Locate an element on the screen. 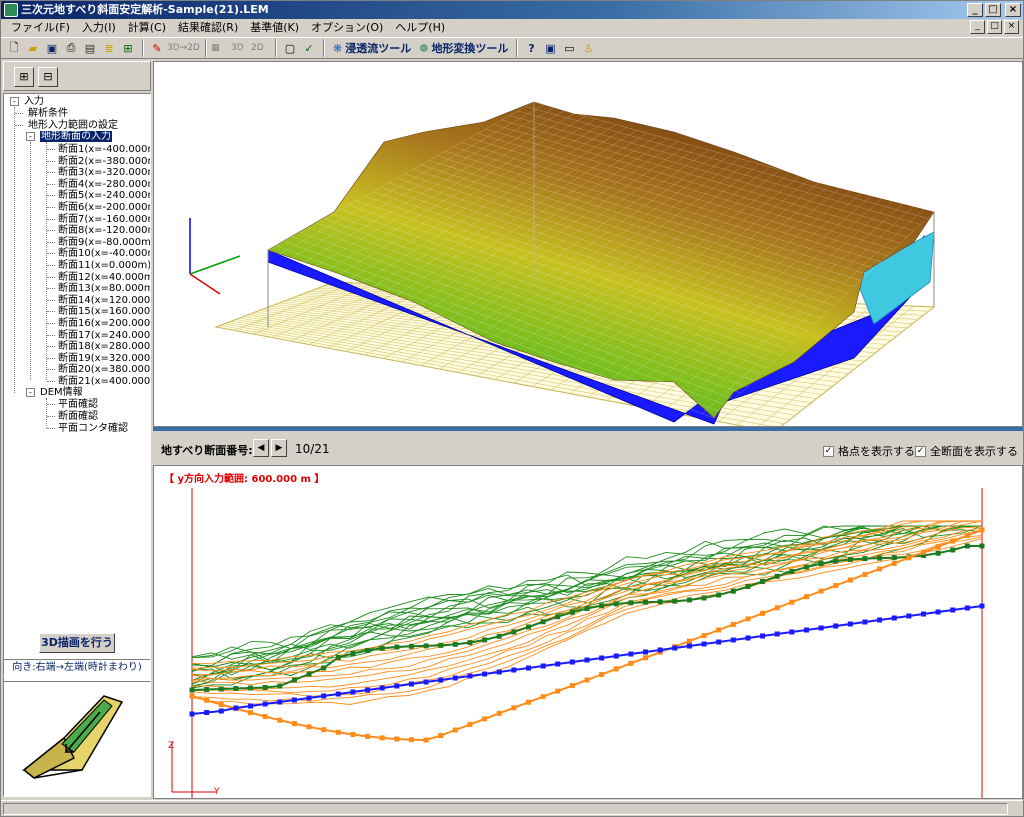 The width and height of the screenshot is (1024, 817). tree-item-section-check: 断面確認 is located at coordinates (78, 416).